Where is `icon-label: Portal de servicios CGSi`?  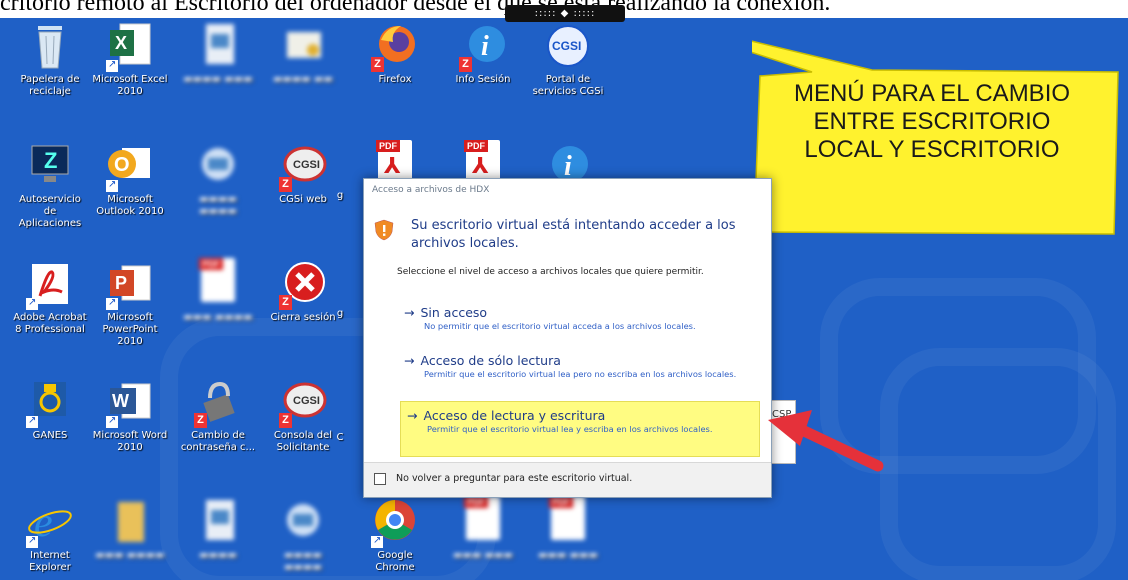
icon-label: Portal de servicios CGSi is located at coordinates (568, 85).